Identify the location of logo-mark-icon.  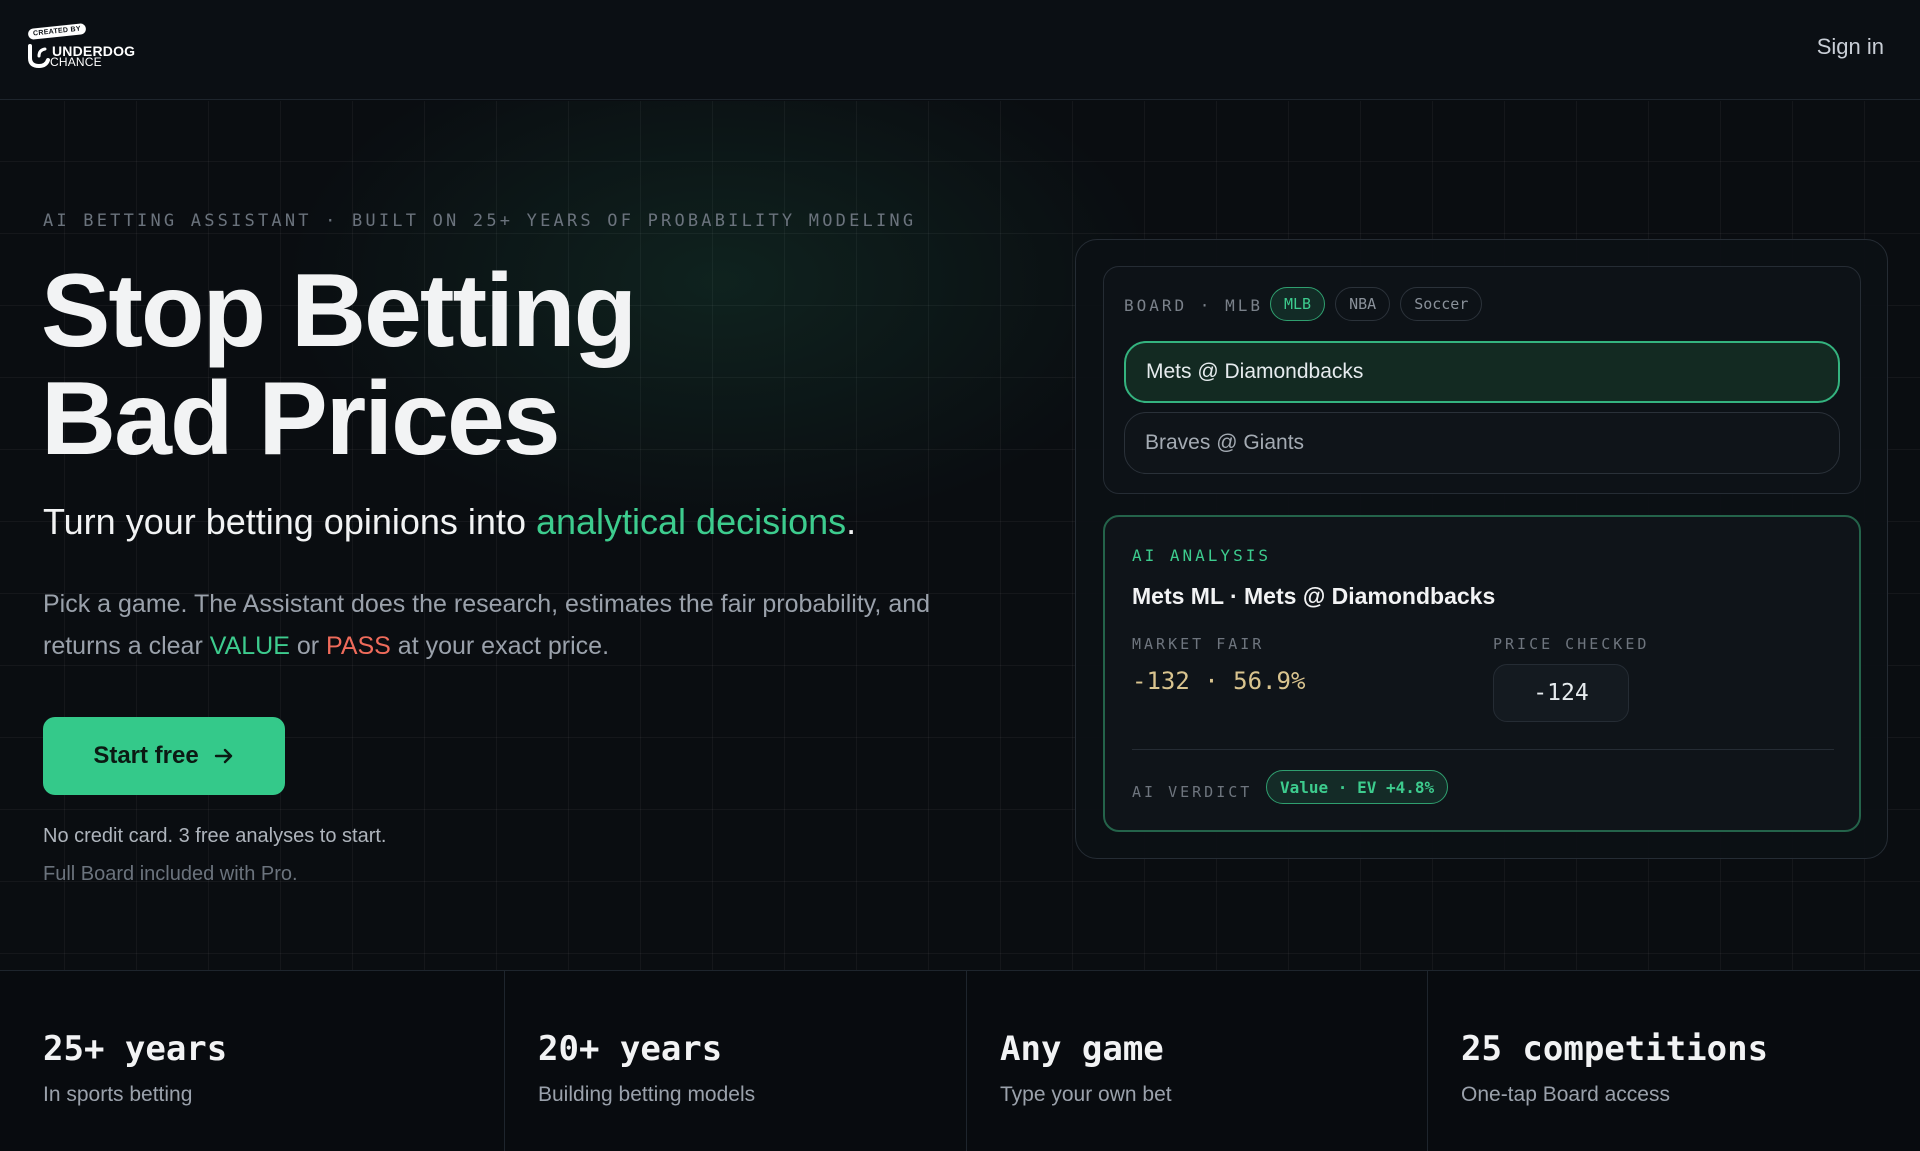
(39, 56).